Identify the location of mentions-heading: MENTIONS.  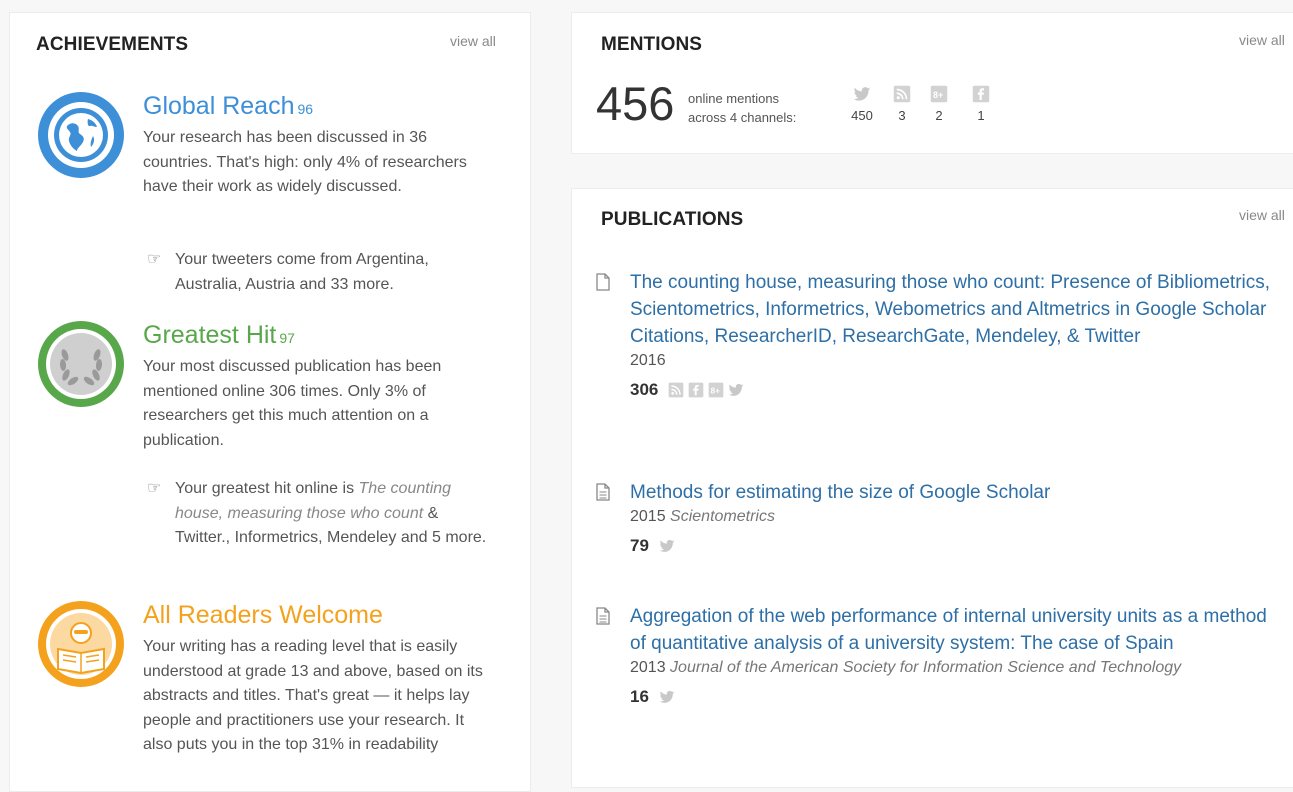
(652, 44).